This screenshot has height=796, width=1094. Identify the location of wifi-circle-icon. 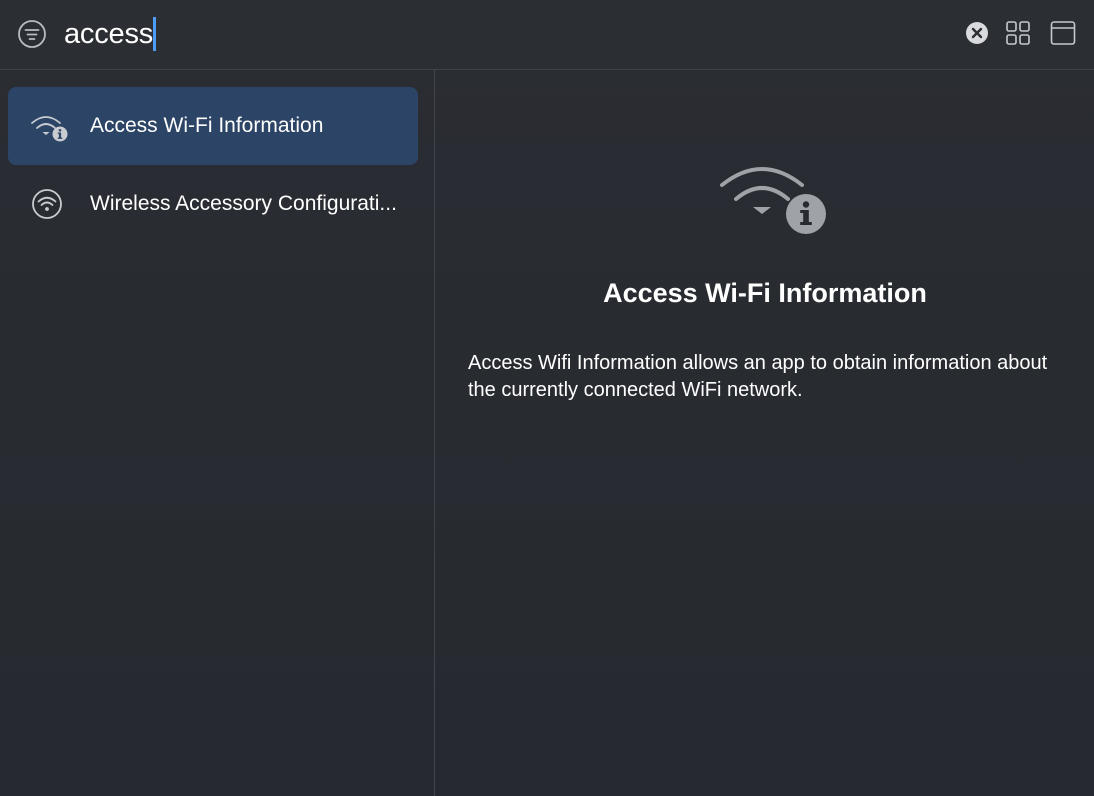
(47, 204).